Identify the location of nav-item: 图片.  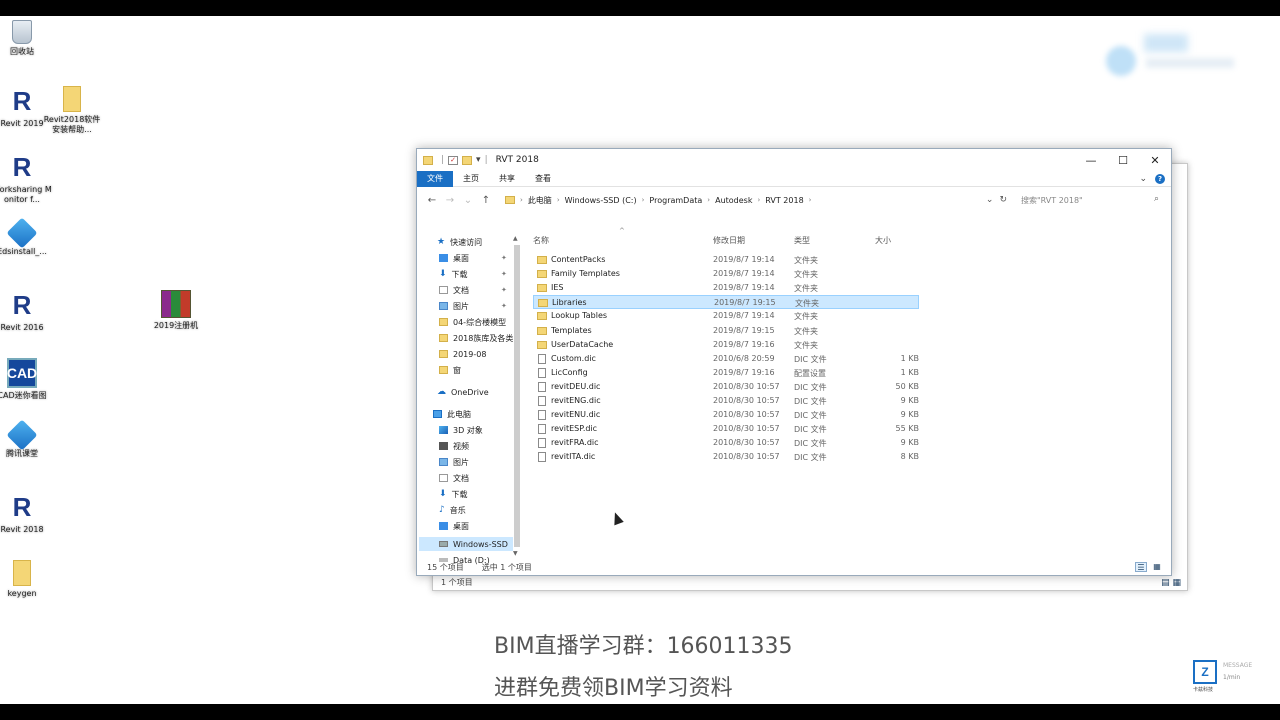
(454, 462).